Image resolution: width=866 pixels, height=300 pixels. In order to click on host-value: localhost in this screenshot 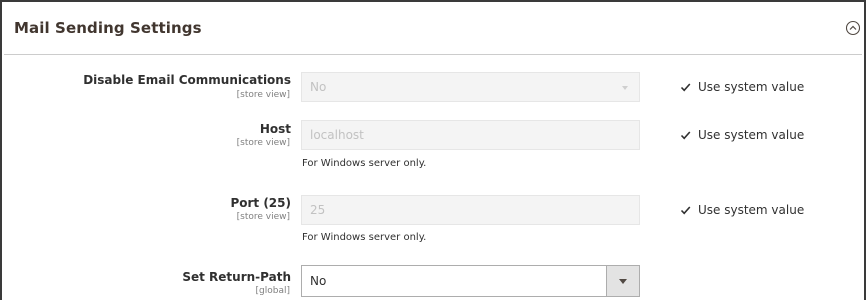, I will do `click(337, 135)`.